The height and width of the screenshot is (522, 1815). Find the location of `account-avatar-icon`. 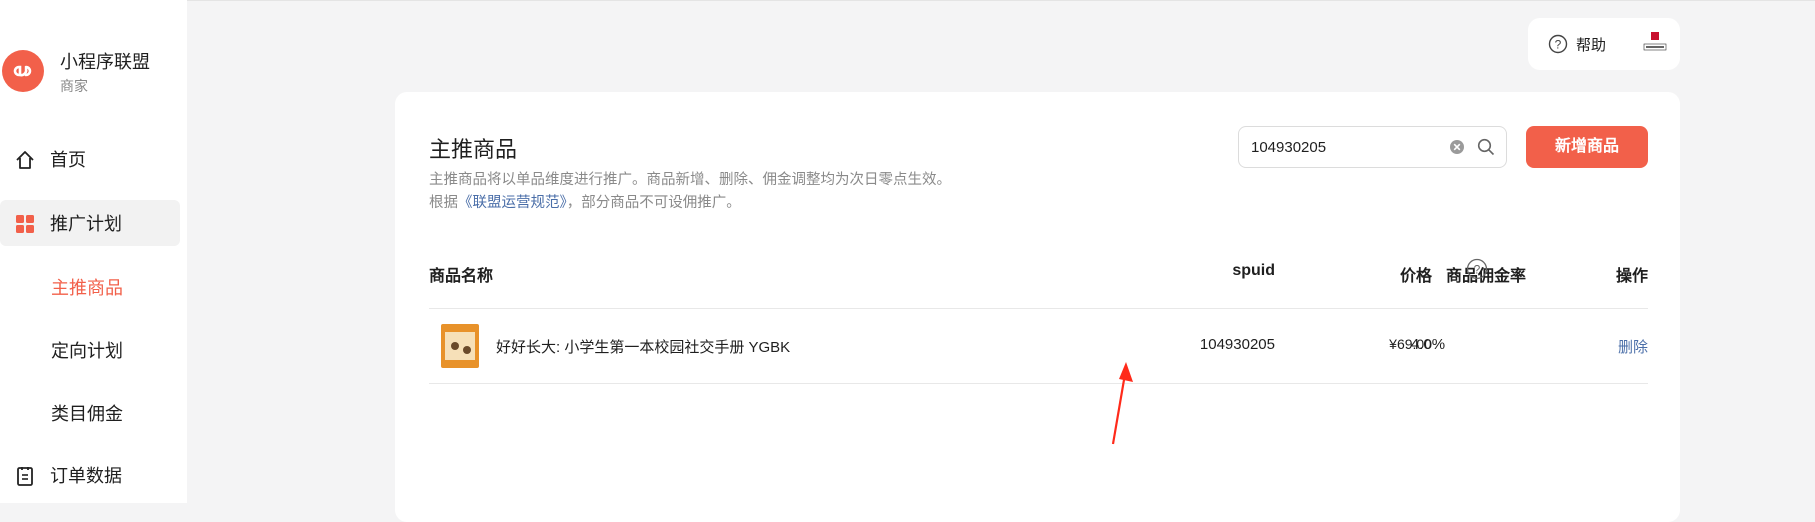

account-avatar-icon is located at coordinates (1655, 44).